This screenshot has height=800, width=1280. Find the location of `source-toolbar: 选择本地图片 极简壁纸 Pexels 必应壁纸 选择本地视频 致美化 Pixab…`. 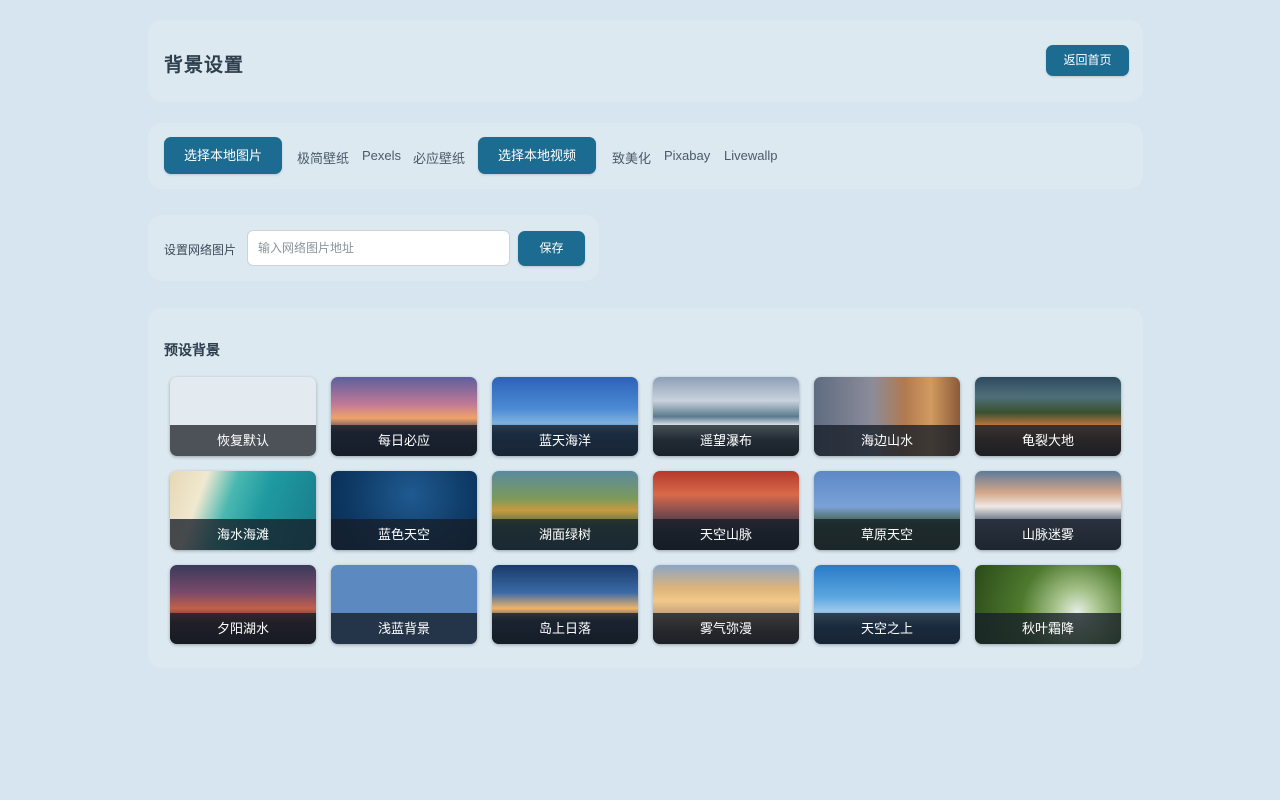

source-toolbar: 选择本地图片 极简壁纸 Pexels 必应壁纸 选择本地视频 致美化 Pixab… is located at coordinates (645, 156).